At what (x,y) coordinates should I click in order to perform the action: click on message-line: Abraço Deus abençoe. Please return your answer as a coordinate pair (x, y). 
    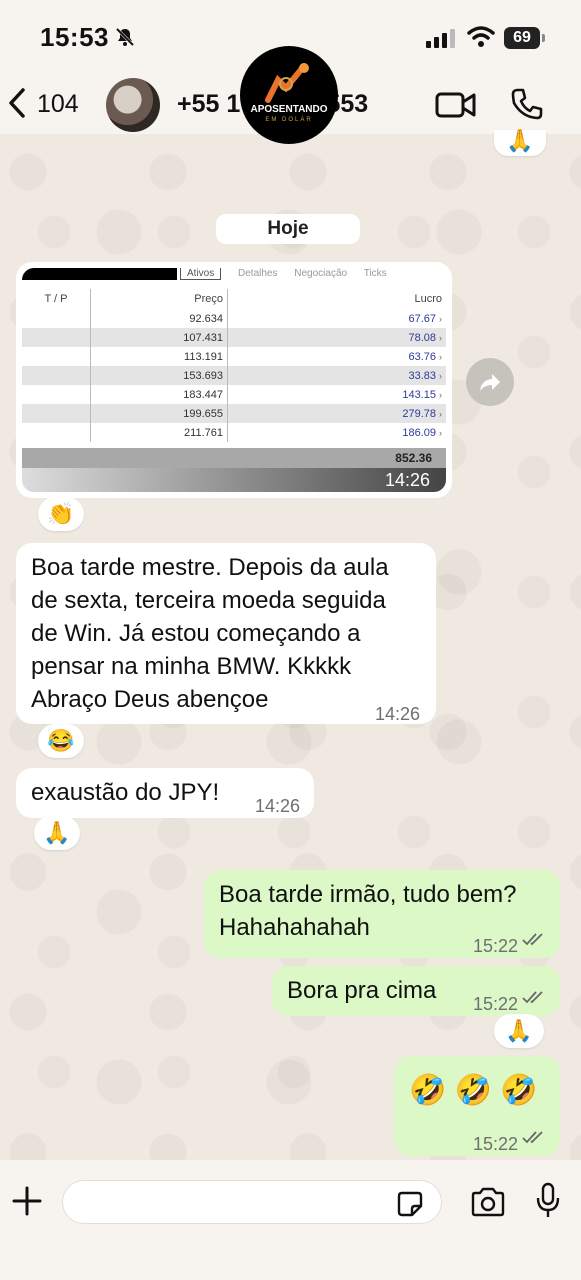
    Looking at the image, I should click on (150, 699).